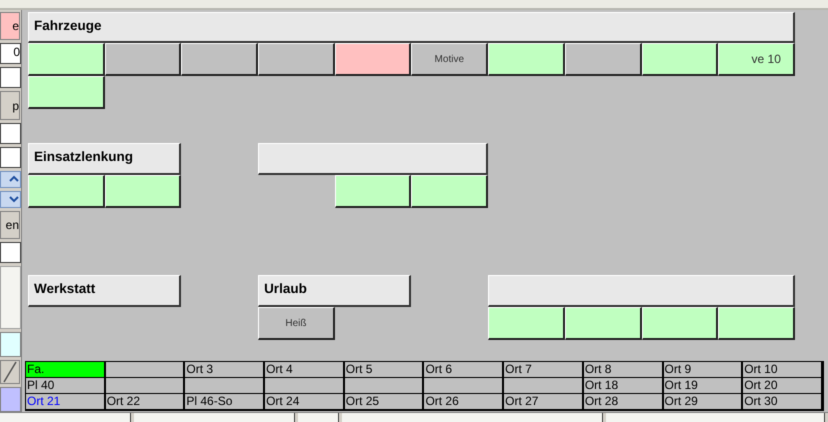 This screenshot has height=422, width=828. What do you see at coordinates (10, 225) in the screenshot?
I see `side-button: en` at bounding box center [10, 225].